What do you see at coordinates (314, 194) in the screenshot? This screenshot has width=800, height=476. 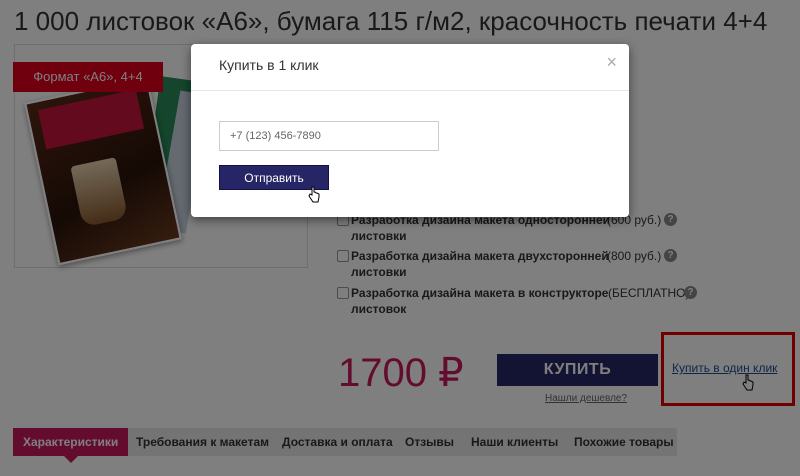 I see `hand-pointer-icon` at bounding box center [314, 194].